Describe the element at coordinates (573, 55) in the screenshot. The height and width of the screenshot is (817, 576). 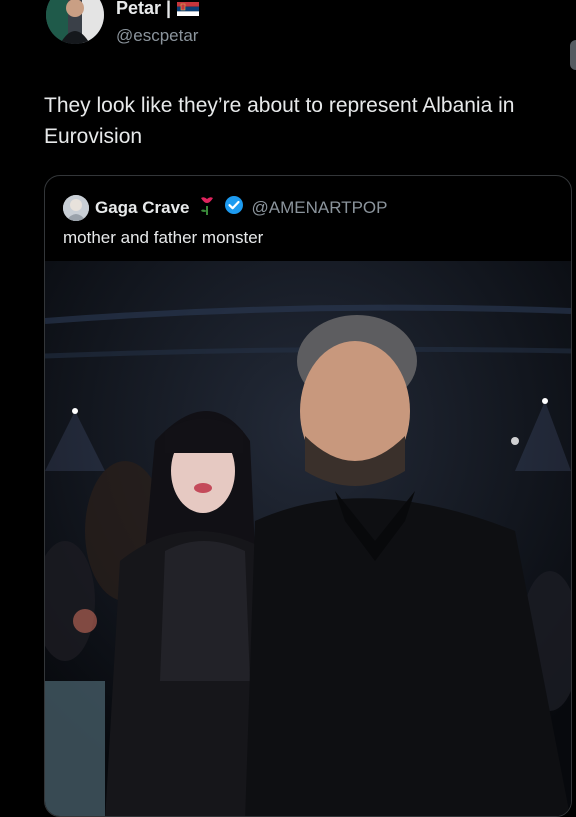
I see `more-options-icon` at that location.